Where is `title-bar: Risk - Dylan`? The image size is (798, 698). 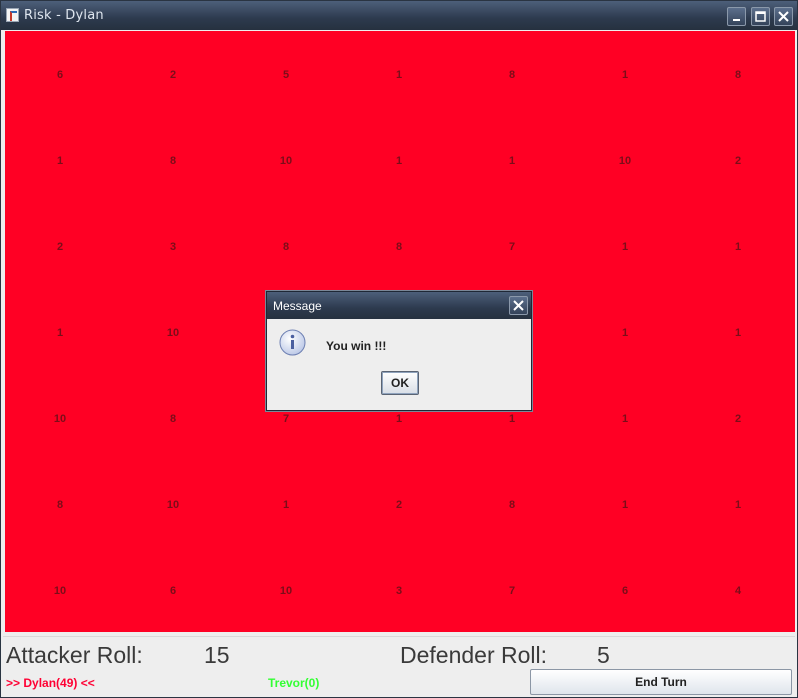 title-bar: Risk - Dylan is located at coordinates (399, 15).